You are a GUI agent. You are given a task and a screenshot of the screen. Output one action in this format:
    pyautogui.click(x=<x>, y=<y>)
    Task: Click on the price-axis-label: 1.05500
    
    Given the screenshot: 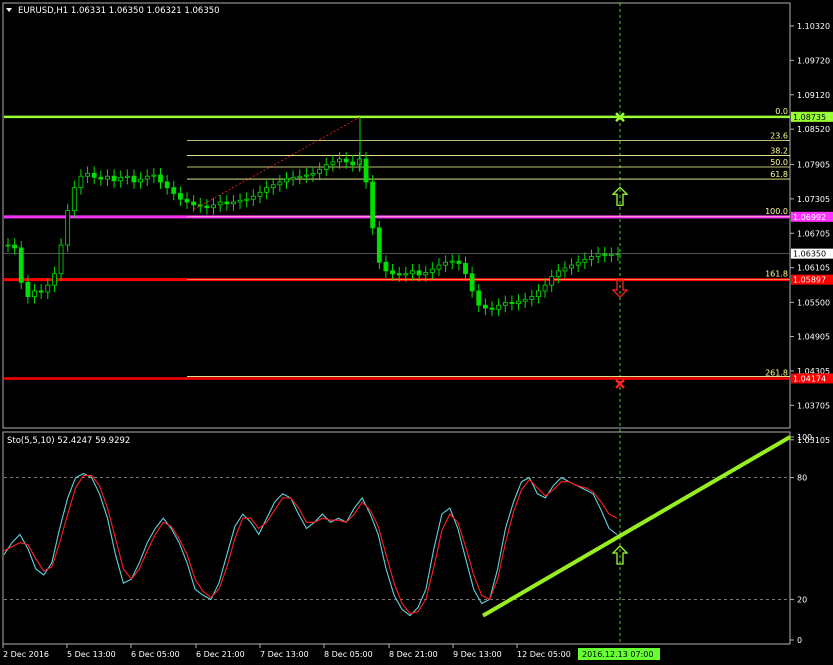 What is the action you would take?
    pyautogui.click(x=813, y=302)
    